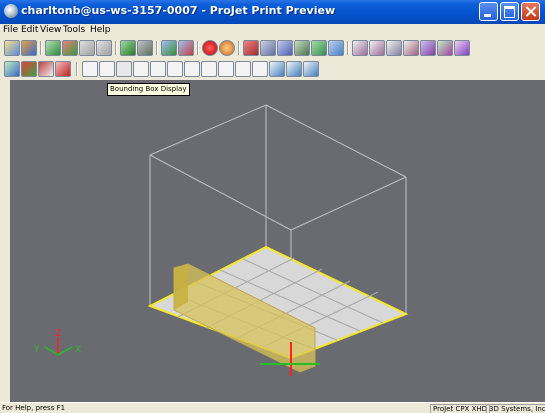 The width and height of the screenshot is (545, 413). What do you see at coordinates (360, 48) in the screenshot?
I see `measure-icon` at bounding box center [360, 48].